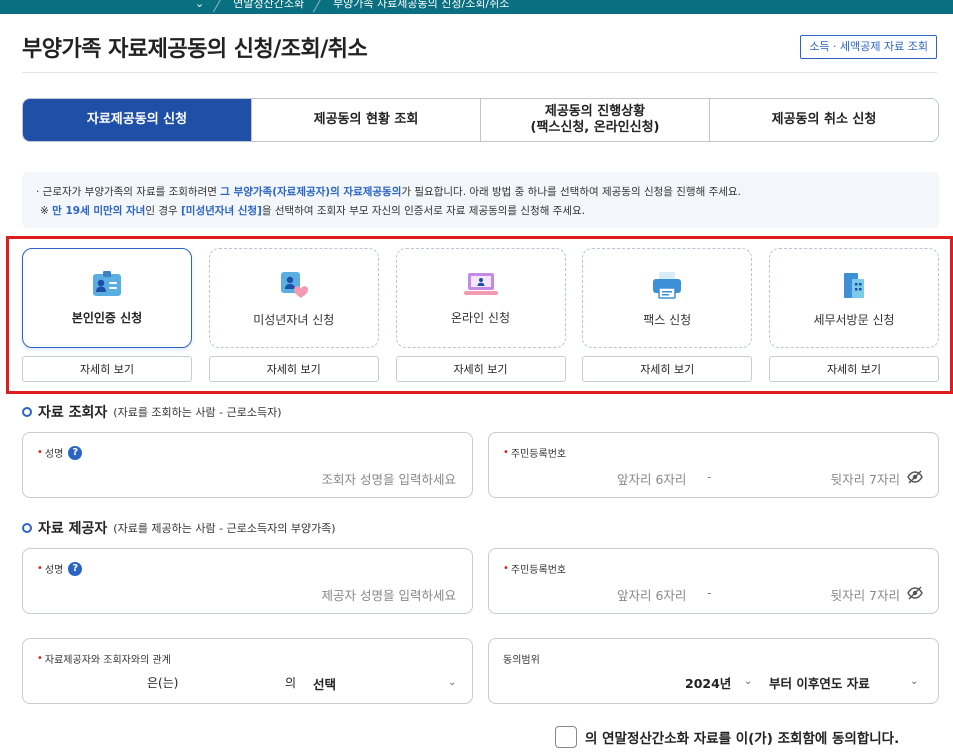 The height and width of the screenshot is (753, 953). What do you see at coordinates (742, 739) in the screenshot?
I see `consent-text: 의 연말정산간소화 자료를 이(가) 조회함에 동의합니다.` at bounding box center [742, 739].